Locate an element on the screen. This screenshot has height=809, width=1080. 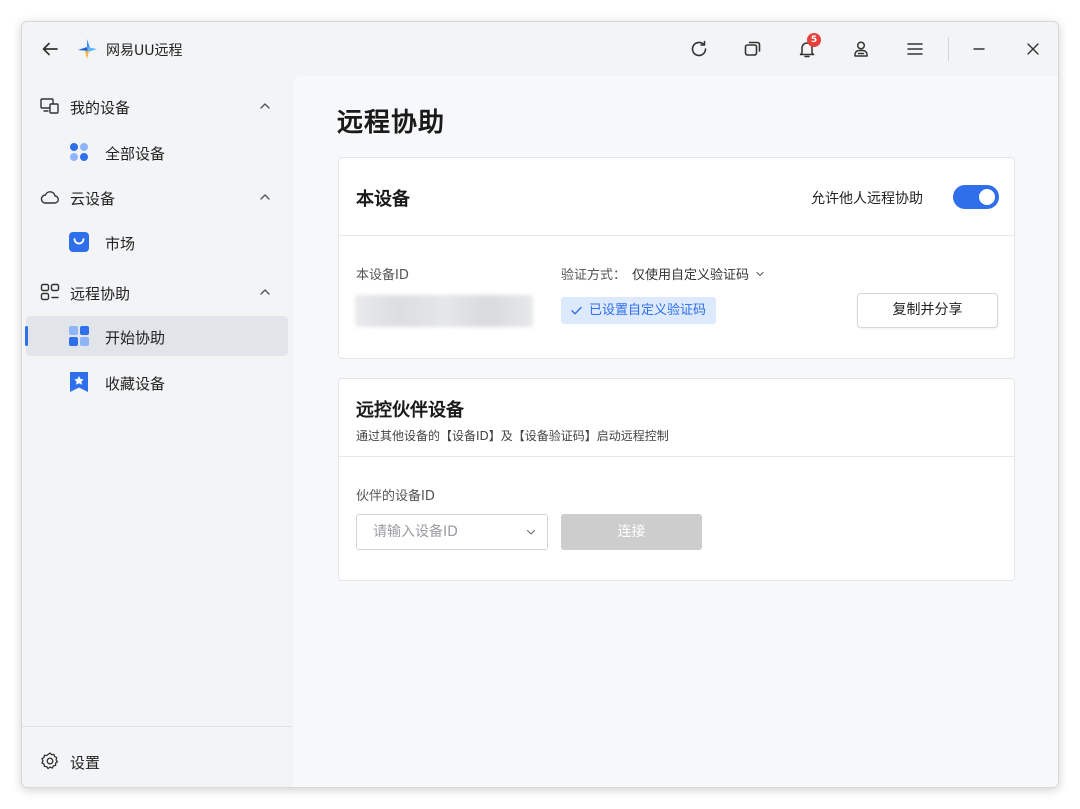
sidebar-item-label: 市场 is located at coordinates (120, 244).